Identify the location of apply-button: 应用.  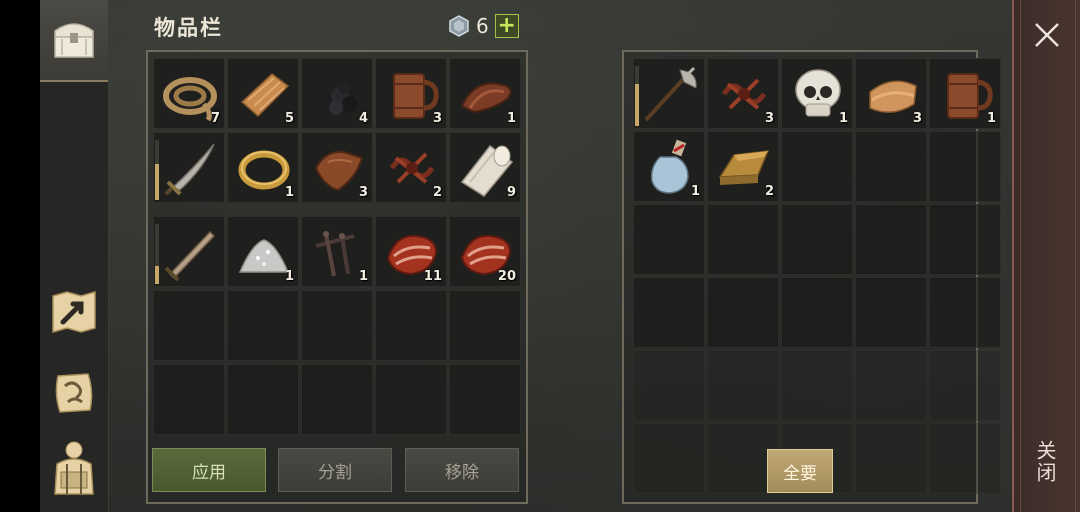
(209, 470).